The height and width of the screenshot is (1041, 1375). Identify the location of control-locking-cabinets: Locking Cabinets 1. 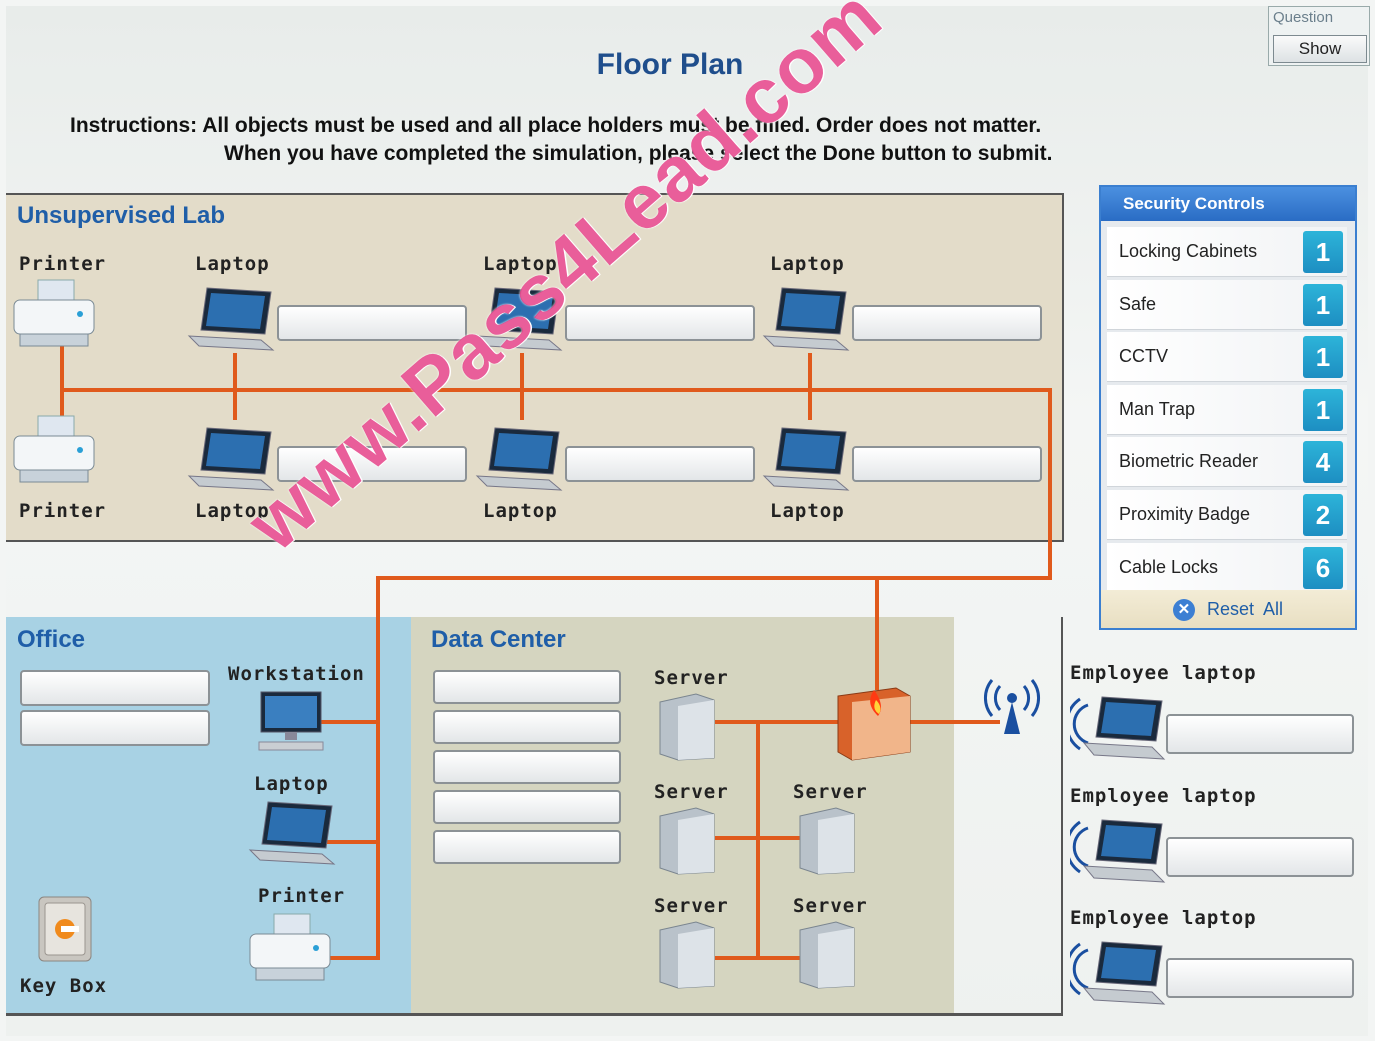
(1227, 252).